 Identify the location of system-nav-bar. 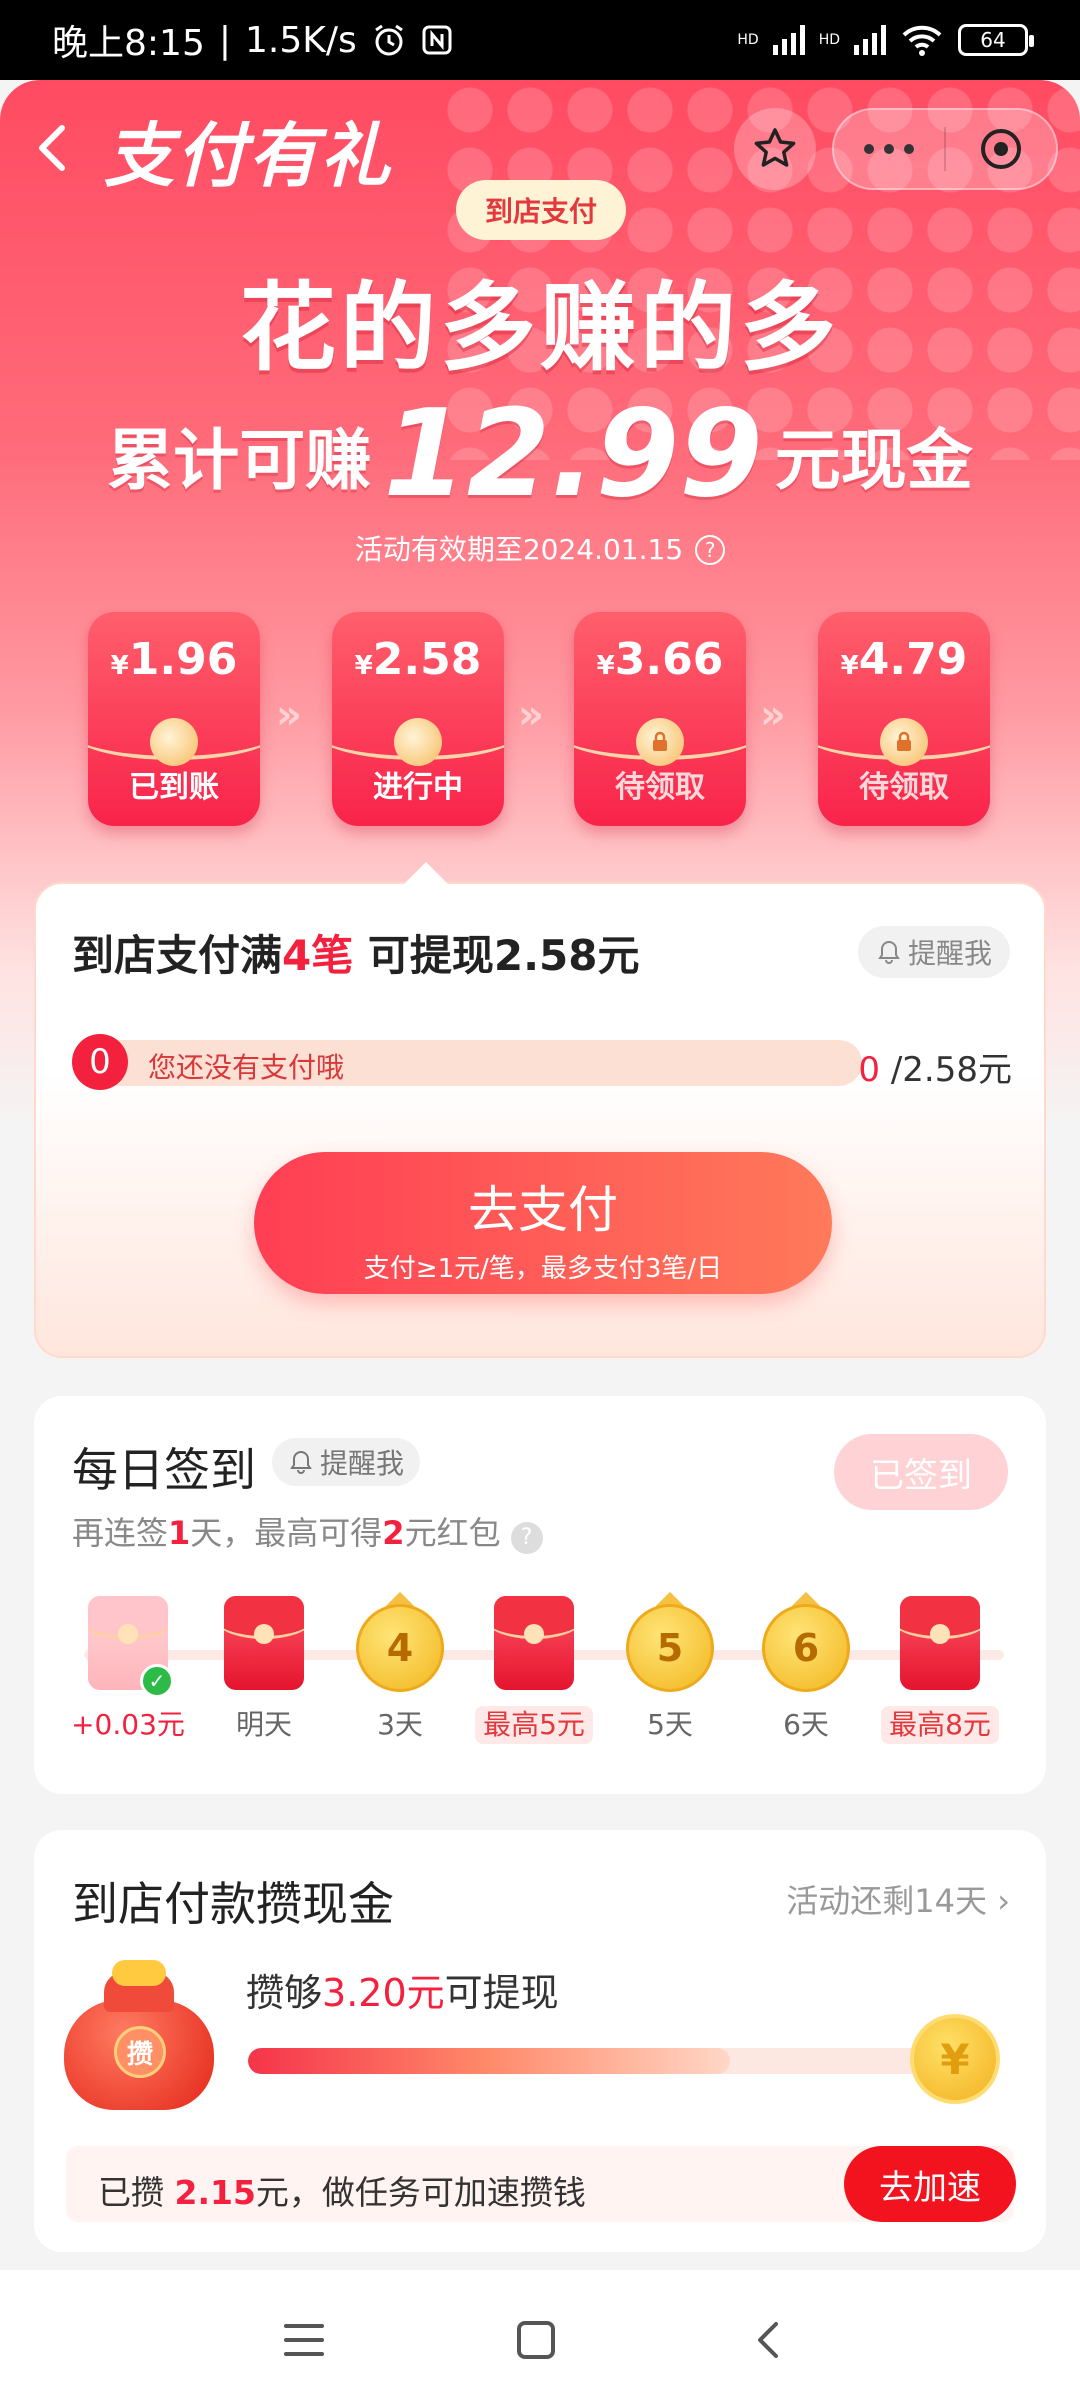
(540, 2335).